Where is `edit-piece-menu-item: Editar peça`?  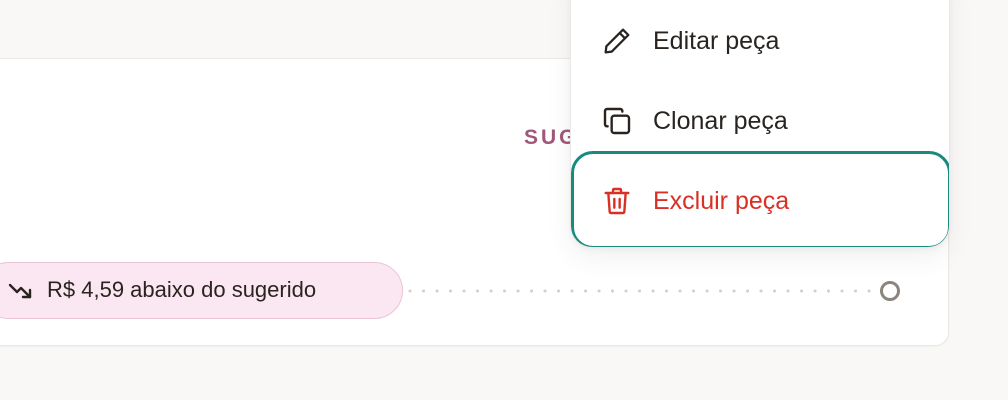 edit-piece-menu-item: Editar peça is located at coordinates (760, 41).